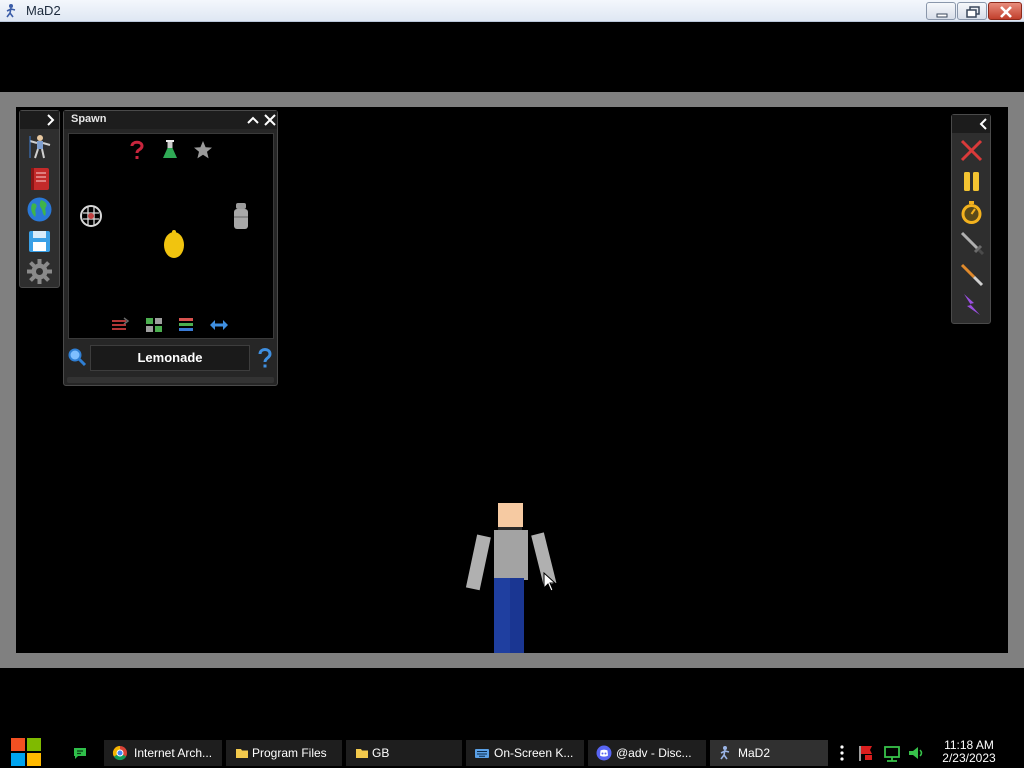 This screenshot has height=768, width=1024. I want to click on ragdoll-human, so click(511, 576).